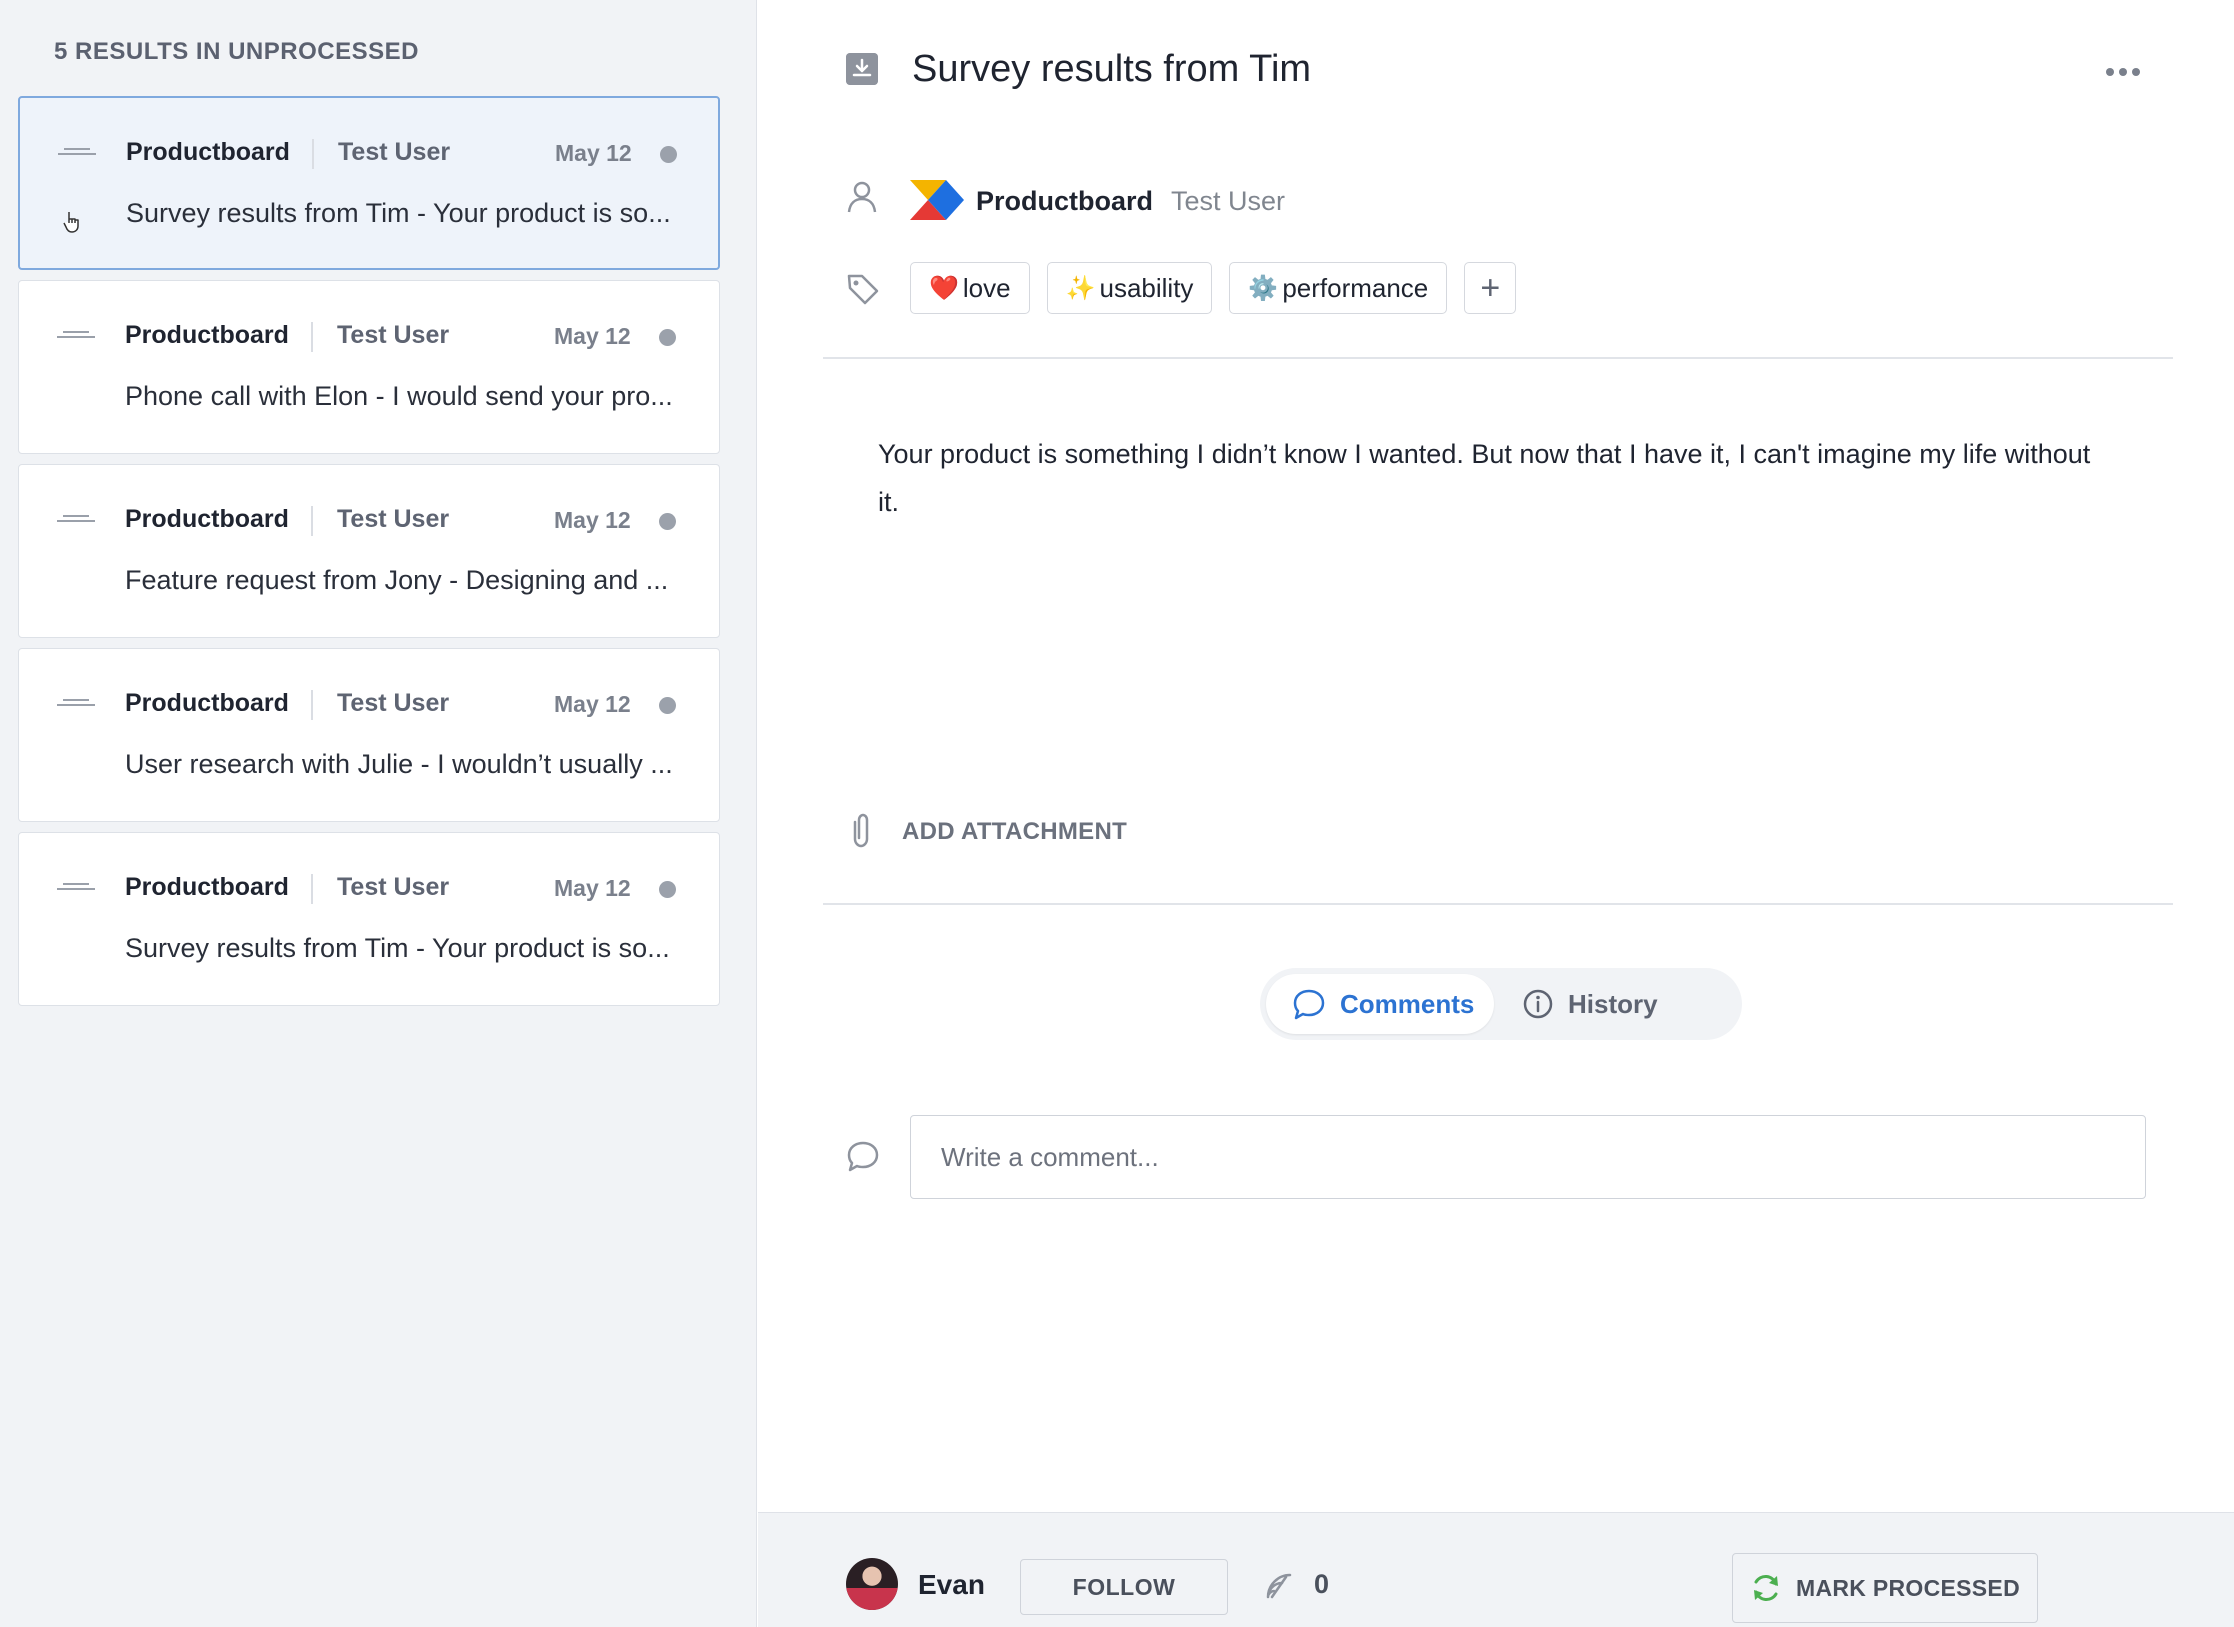  I want to click on comment-input, so click(1528, 1157).